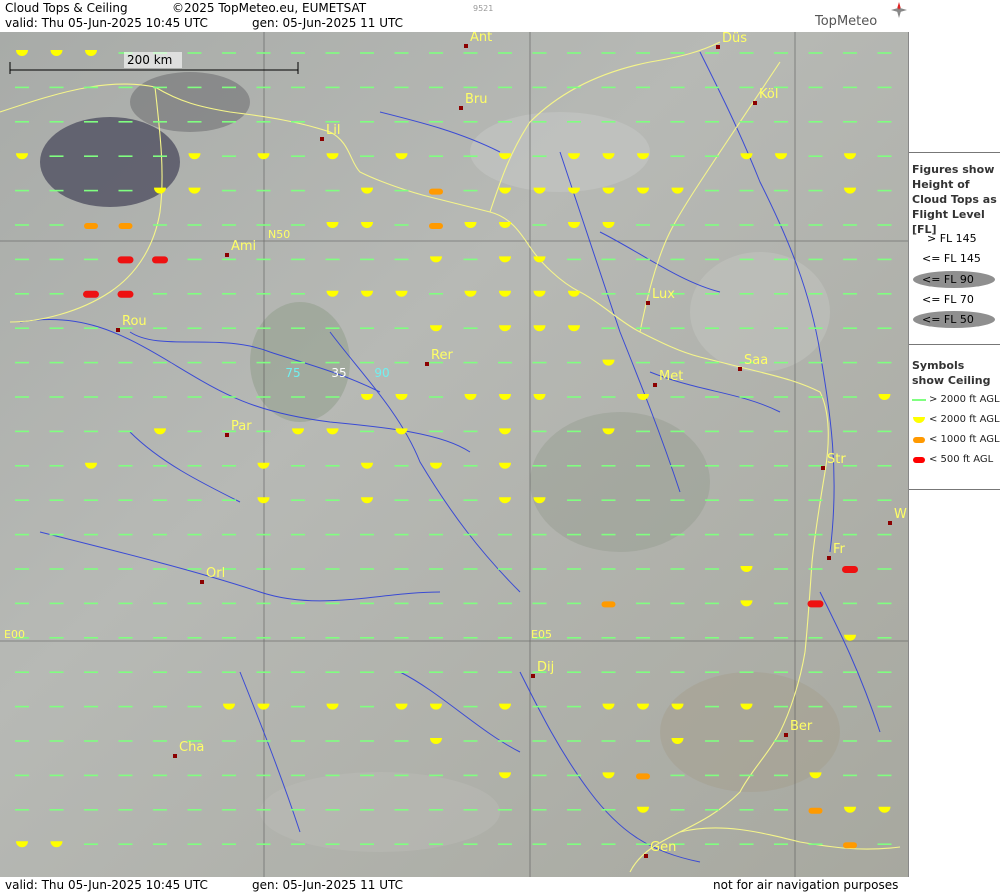 This screenshot has width=1000, height=893. I want to click on city-label: Düs, so click(734, 39).